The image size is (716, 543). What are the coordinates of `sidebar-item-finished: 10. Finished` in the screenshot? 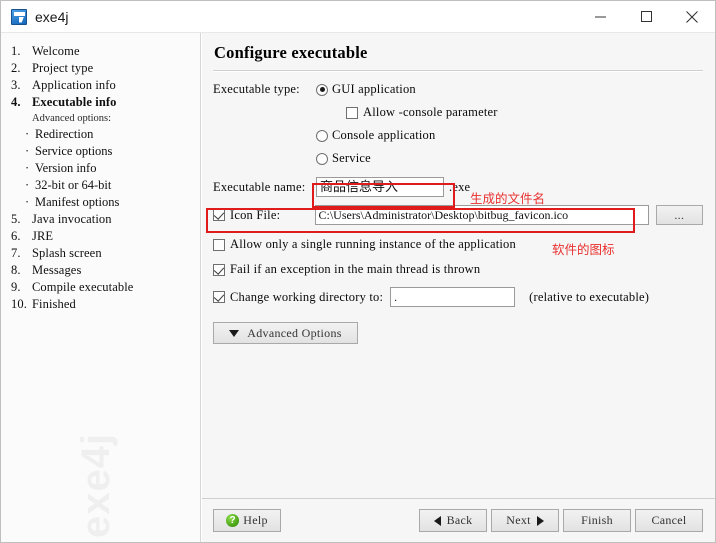 It's located at (100, 304).